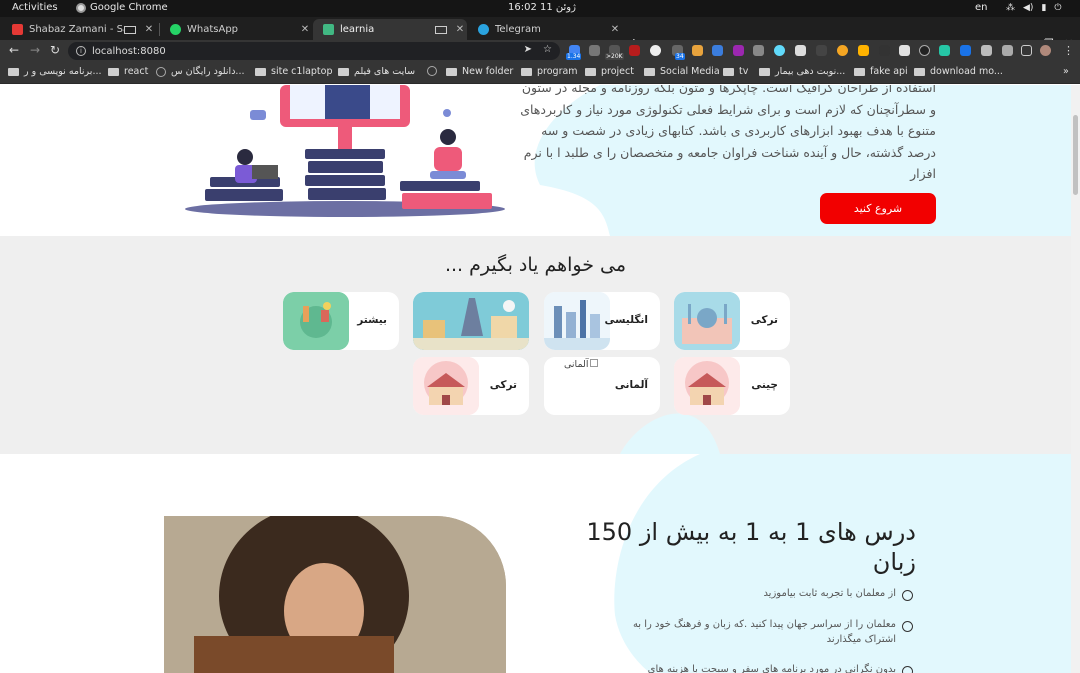 This screenshot has width=1080, height=673. Describe the element at coordinates (175, 29) in the screenshot. I see `whatsapp-favicon-icon` at that location.